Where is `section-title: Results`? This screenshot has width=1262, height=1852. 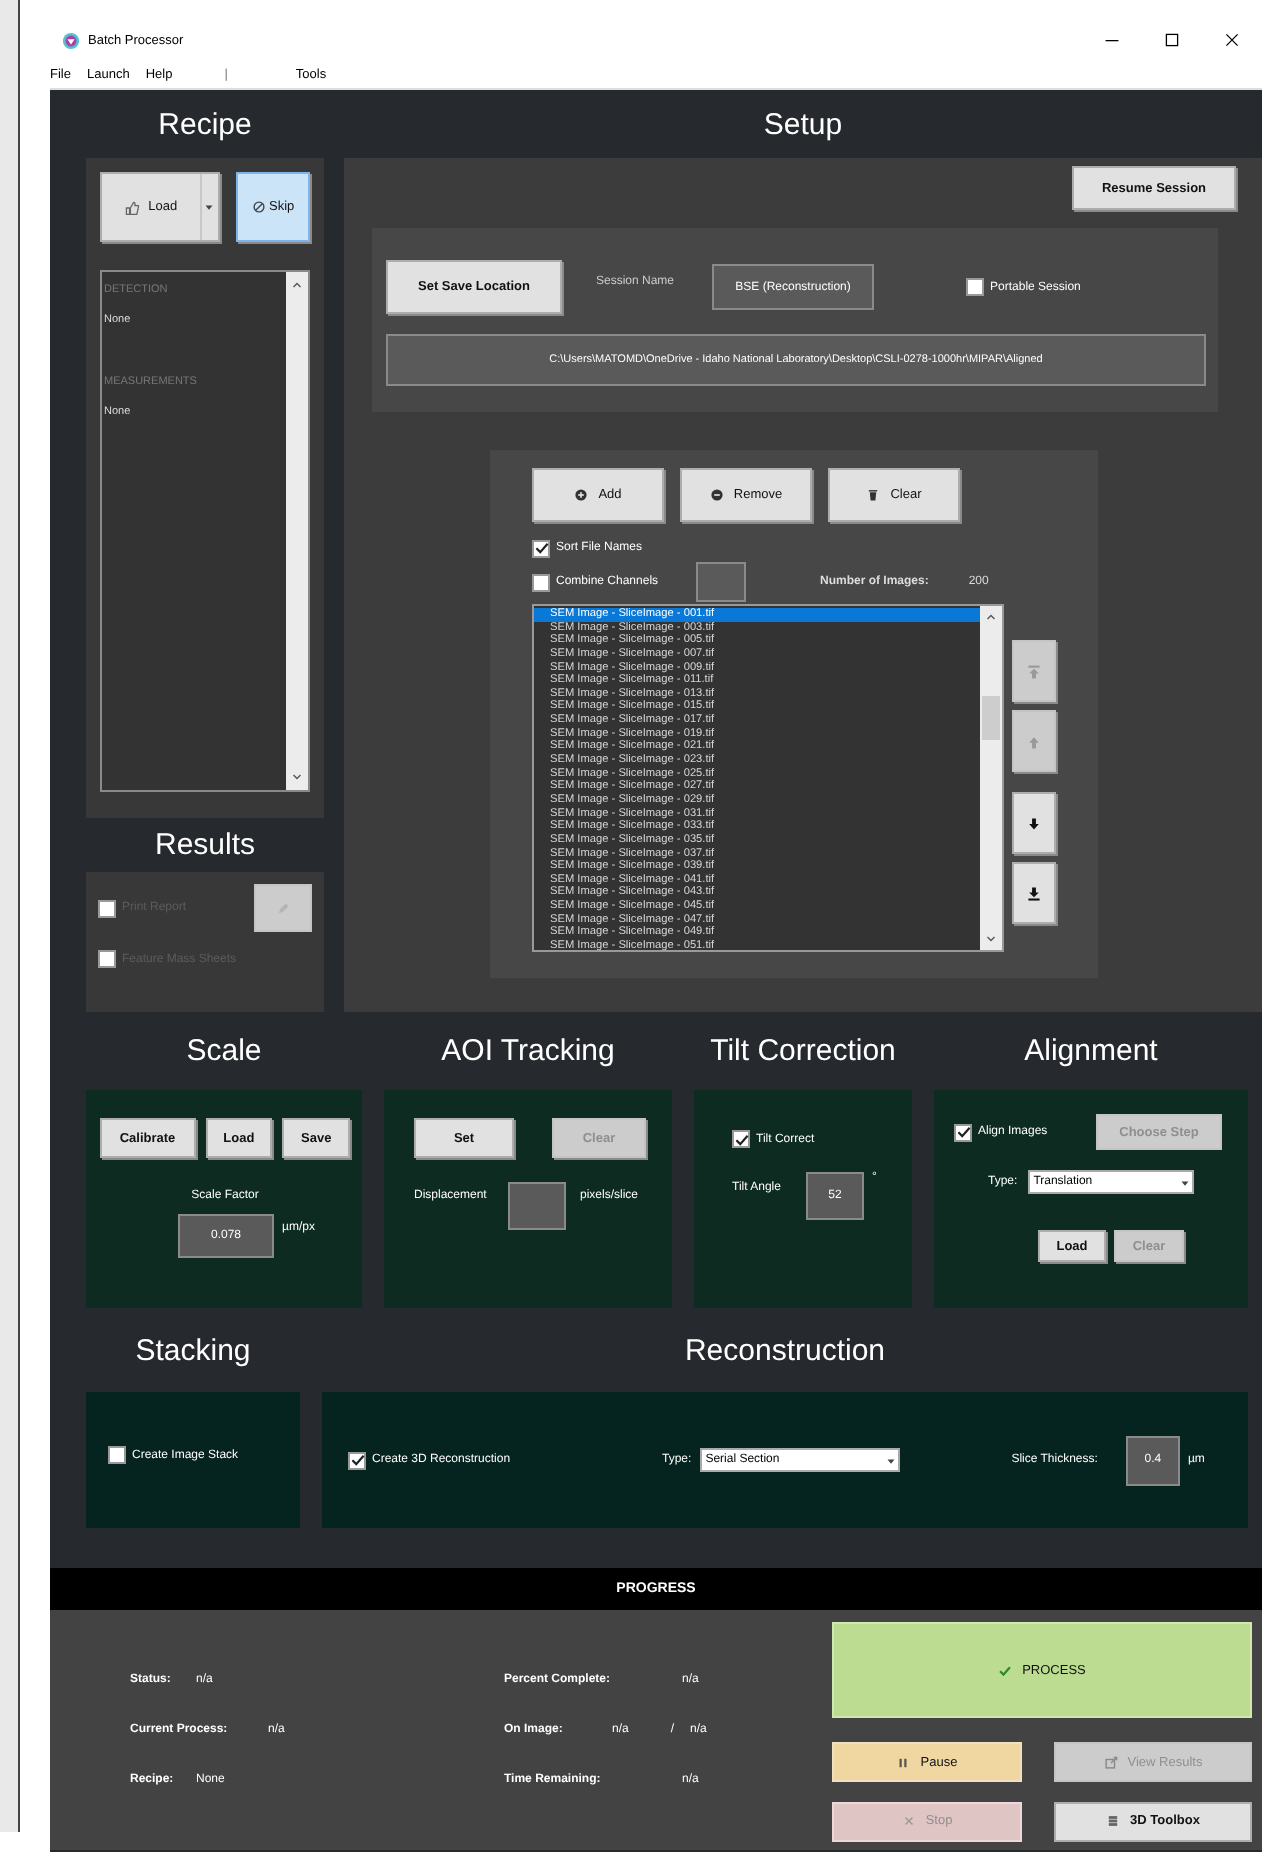
section-title: Results is located at coordinates (205, 845).